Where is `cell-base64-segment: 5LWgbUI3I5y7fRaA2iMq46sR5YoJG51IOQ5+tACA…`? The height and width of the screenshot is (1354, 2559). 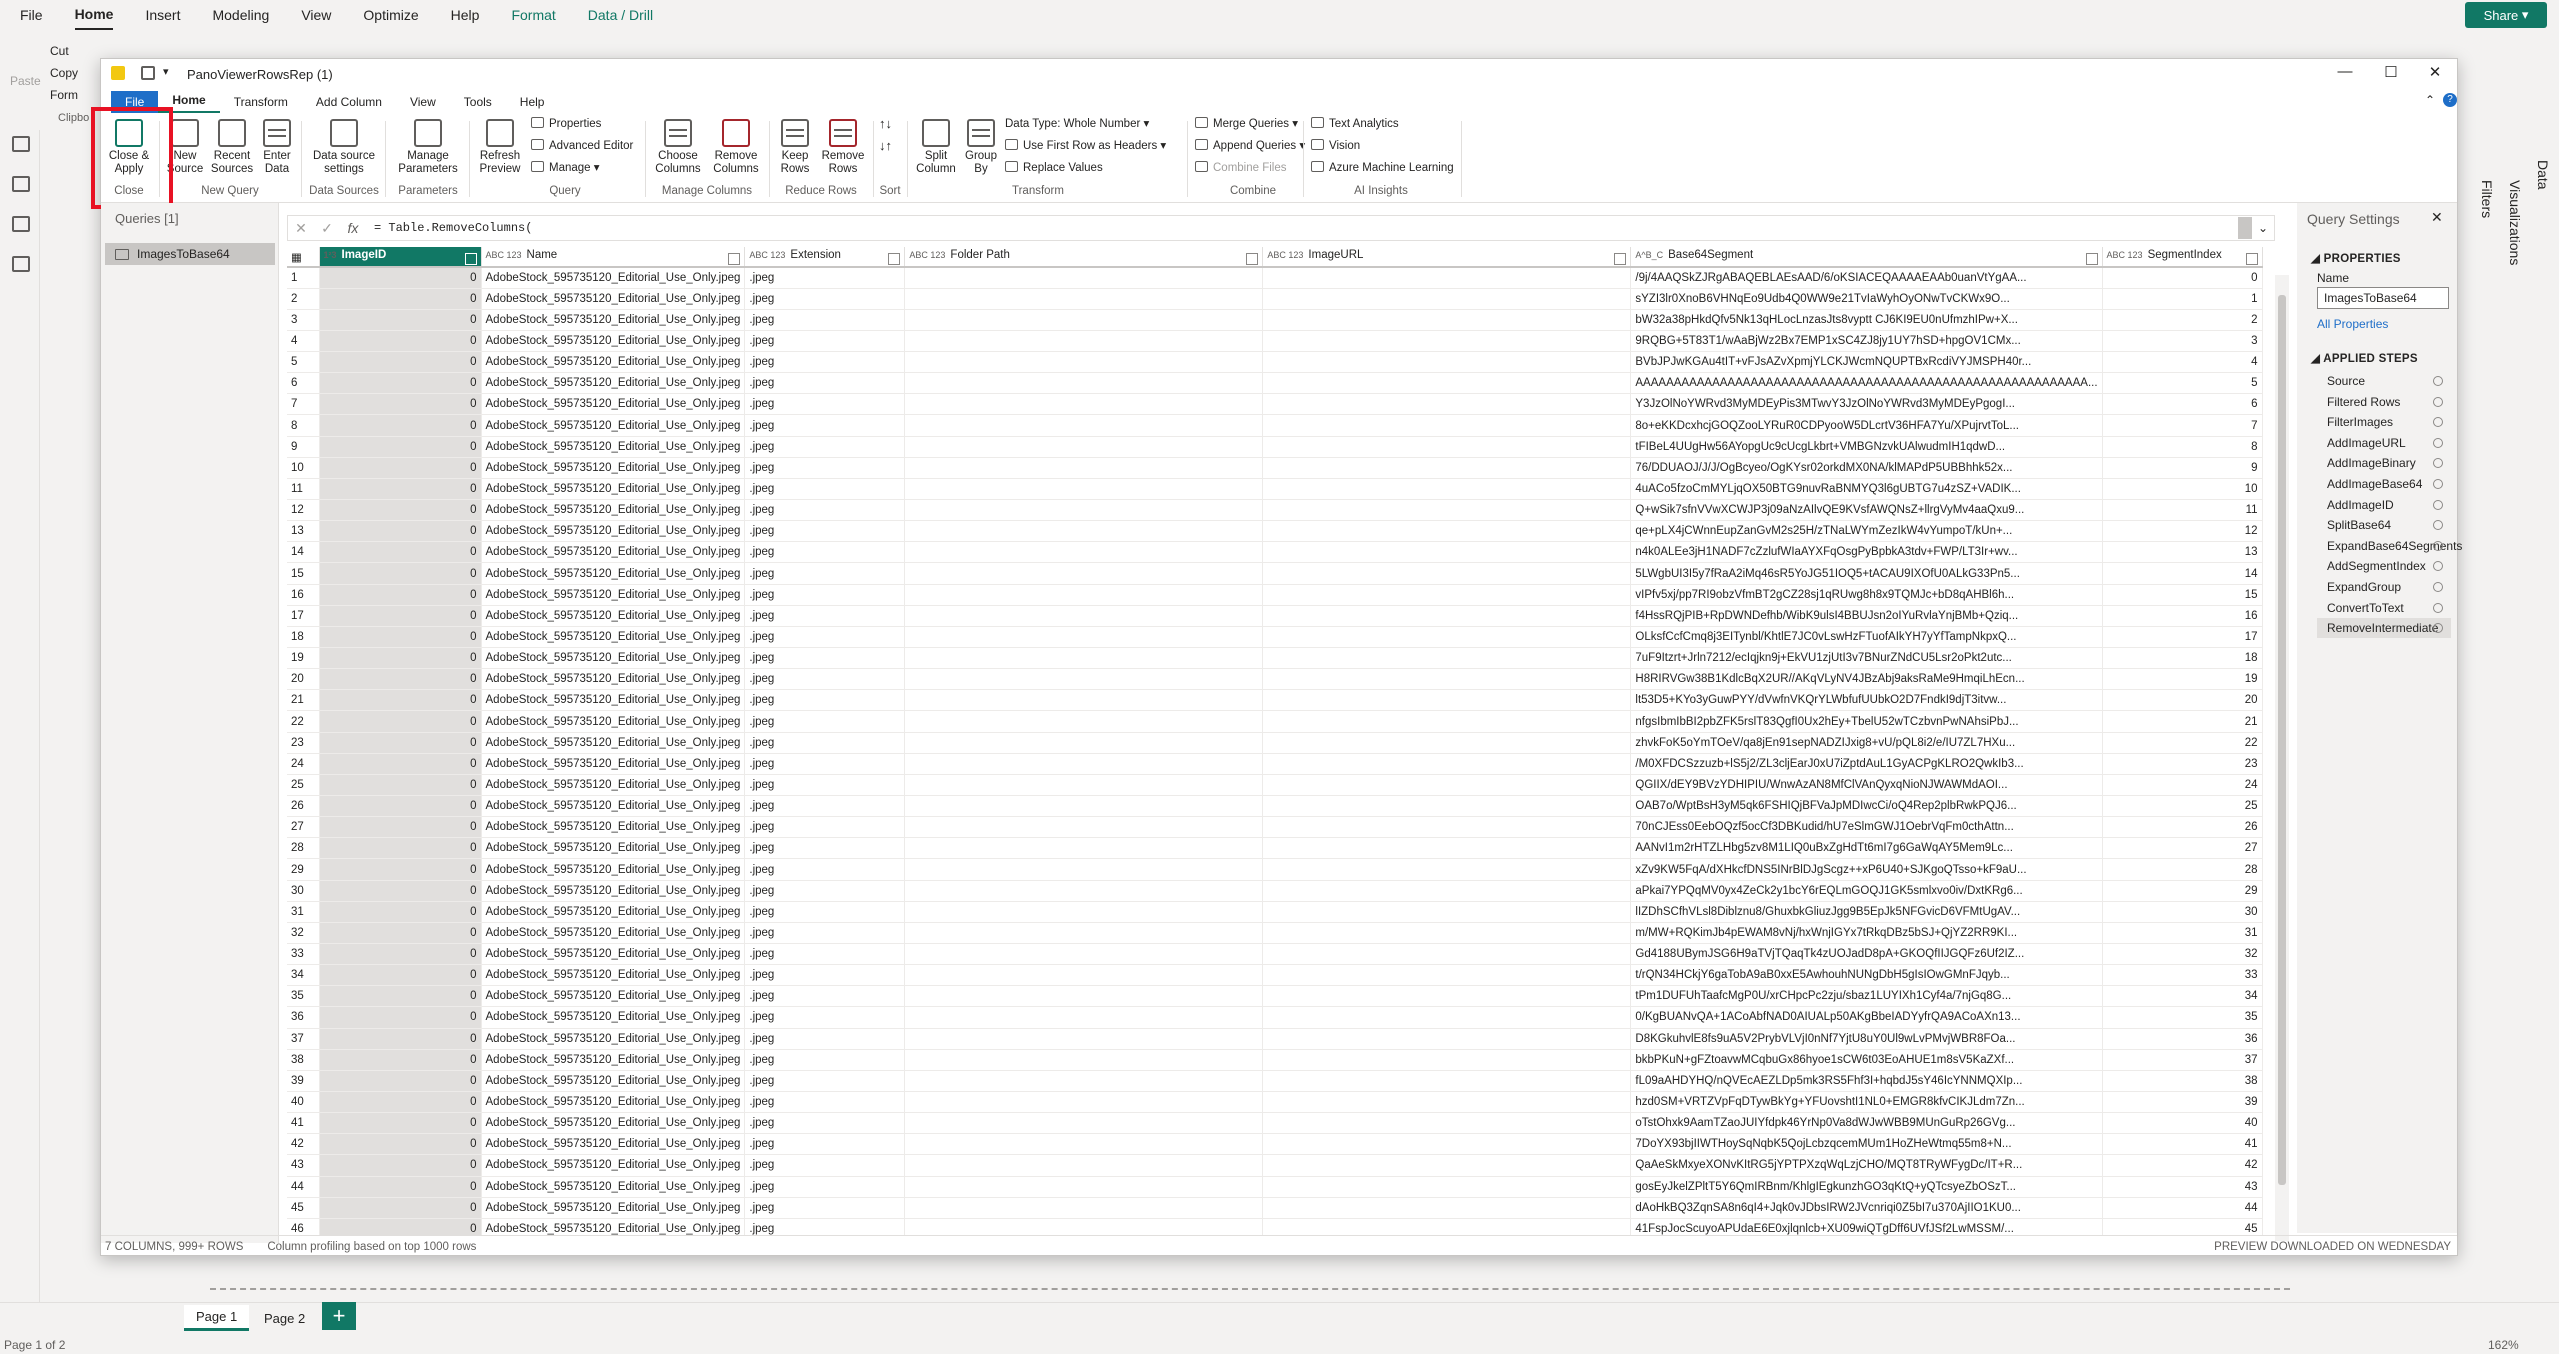 cell-base64-segment: 5LWgbUI3I5y7fRaA2iMq46sR5YoJG51IOQ5+tACA… is located at coordinates (1866, 573).